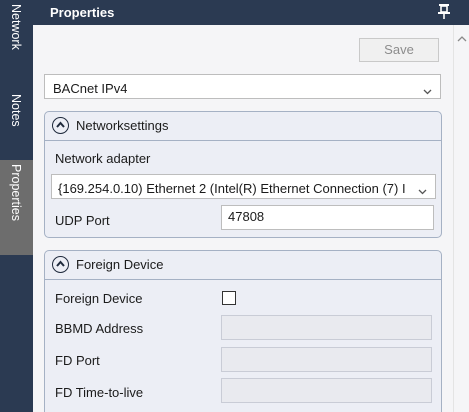  Describe the element at coordinates (16, 110) in the screenshot. I see `side-tab-label: Notes` at that location.